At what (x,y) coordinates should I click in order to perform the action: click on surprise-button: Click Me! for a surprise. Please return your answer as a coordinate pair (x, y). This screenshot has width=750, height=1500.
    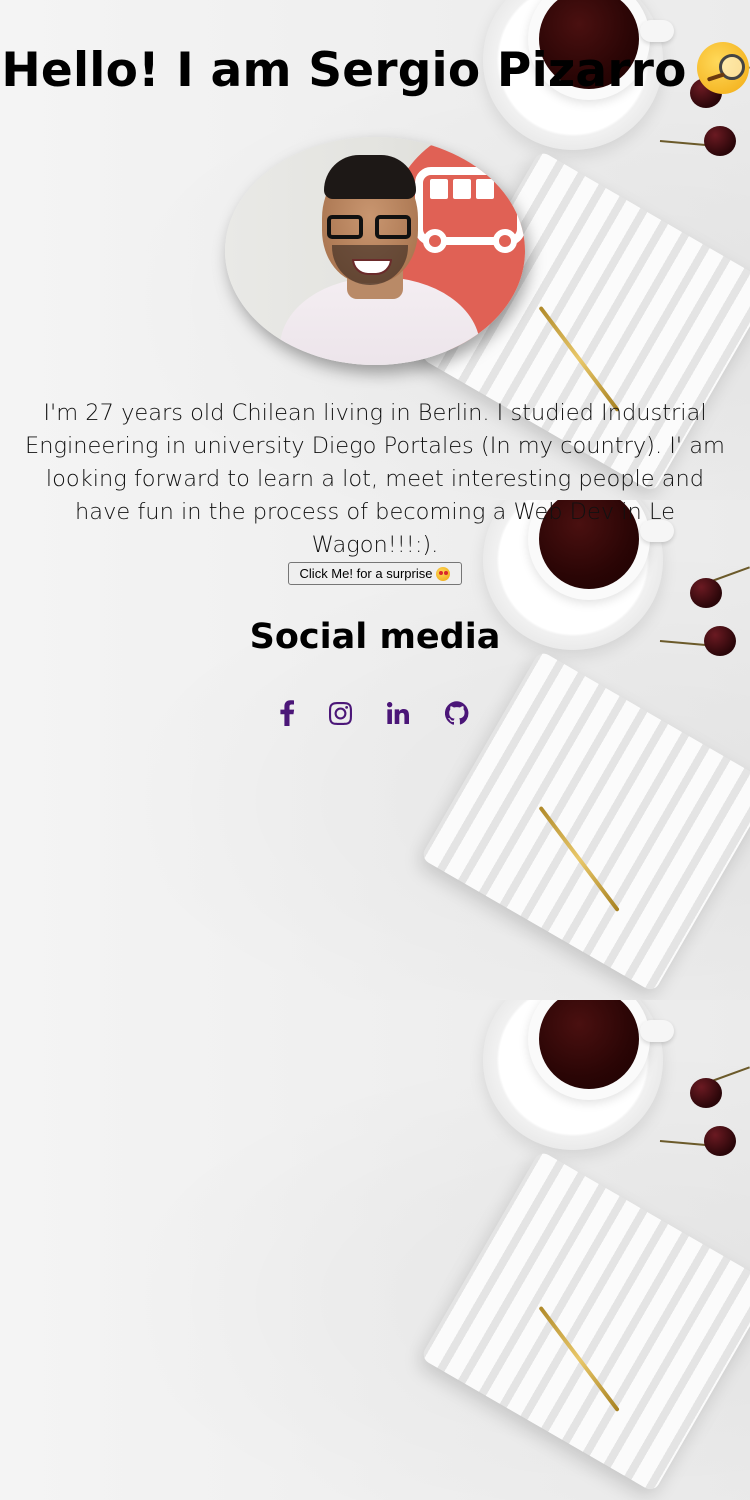
    Looking at the image, I should click on (375, 573).